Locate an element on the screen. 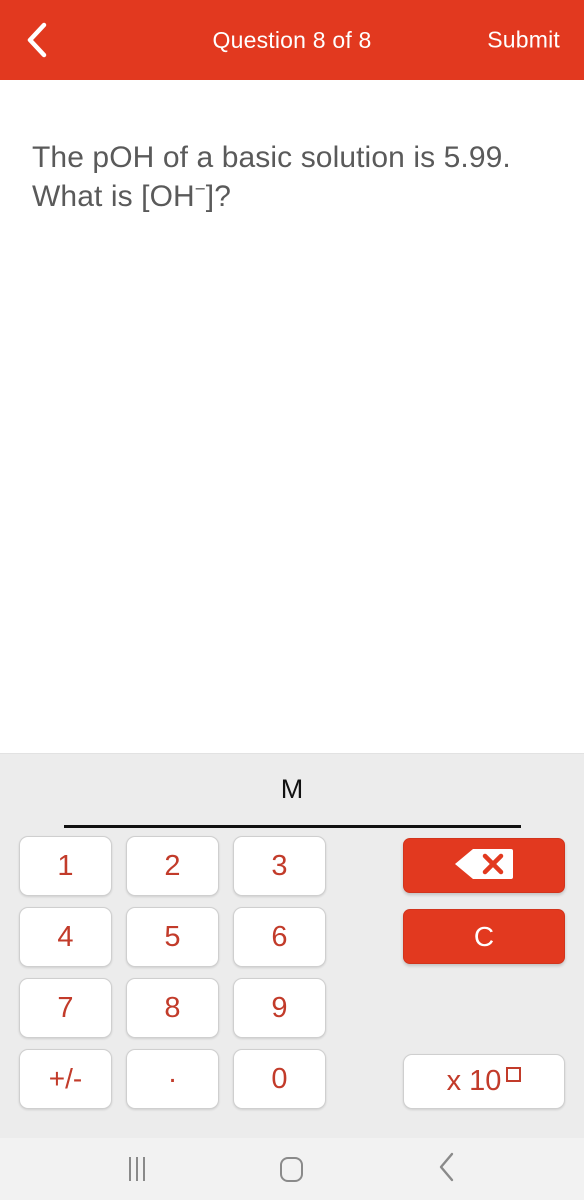 This screenshot has height=1200, width=584. android-navigation-bar is located at coordinates (292, 1169).